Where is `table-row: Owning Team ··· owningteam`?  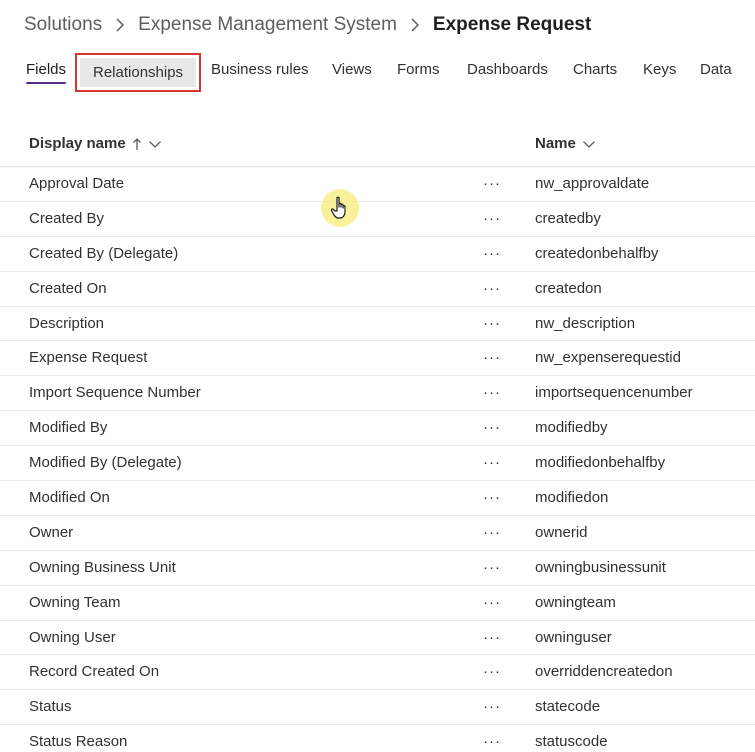
table-row: Owning Team ··· owningteam is located at coordinates (377, 603).